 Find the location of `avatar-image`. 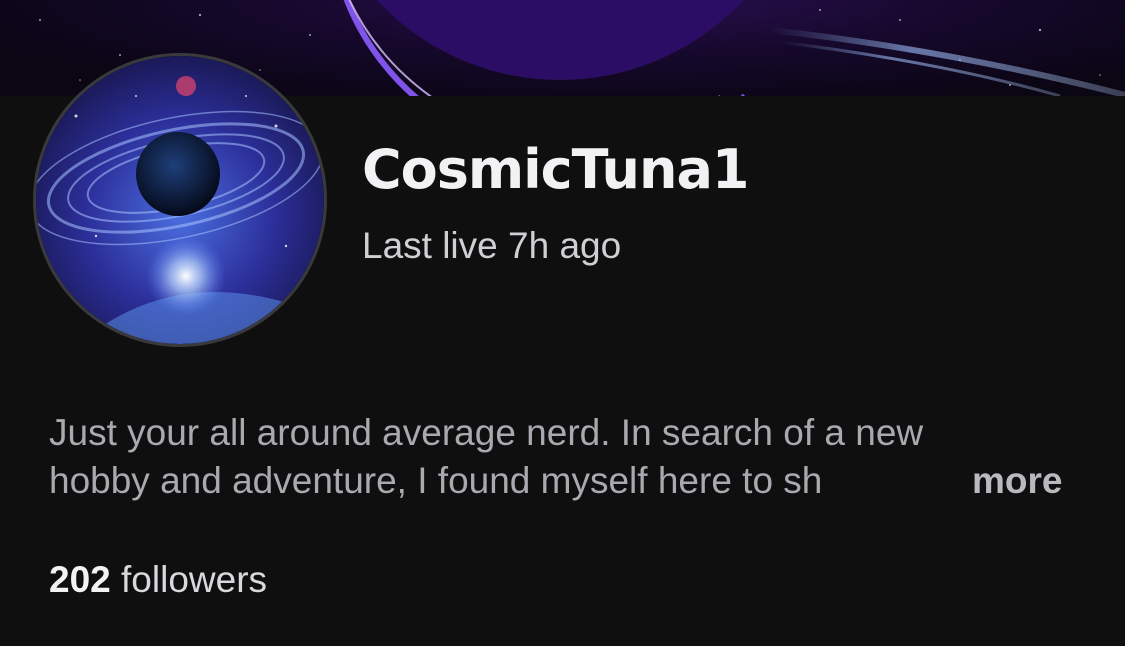

avatar-image is located at coordinates (180, 200).